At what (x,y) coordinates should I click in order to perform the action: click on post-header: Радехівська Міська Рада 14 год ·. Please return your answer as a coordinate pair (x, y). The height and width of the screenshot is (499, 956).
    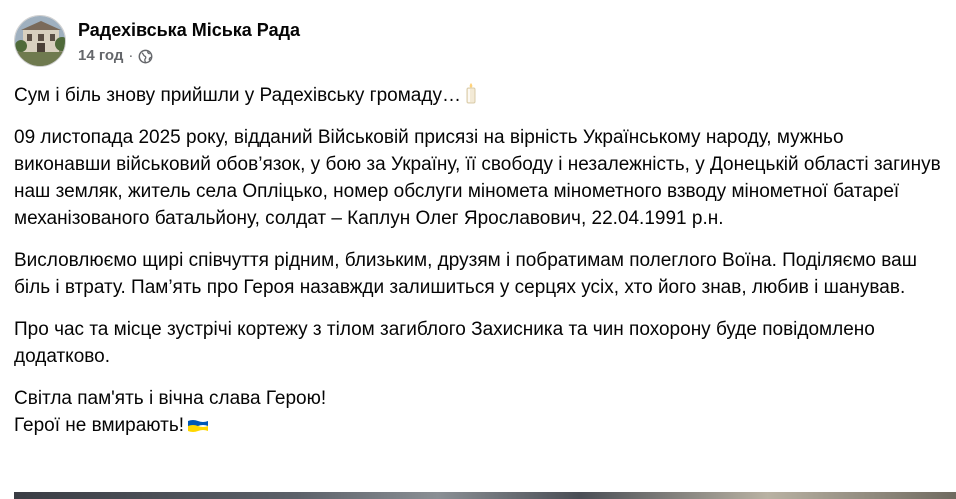
    Looking at the image, I should click on (157, 41).